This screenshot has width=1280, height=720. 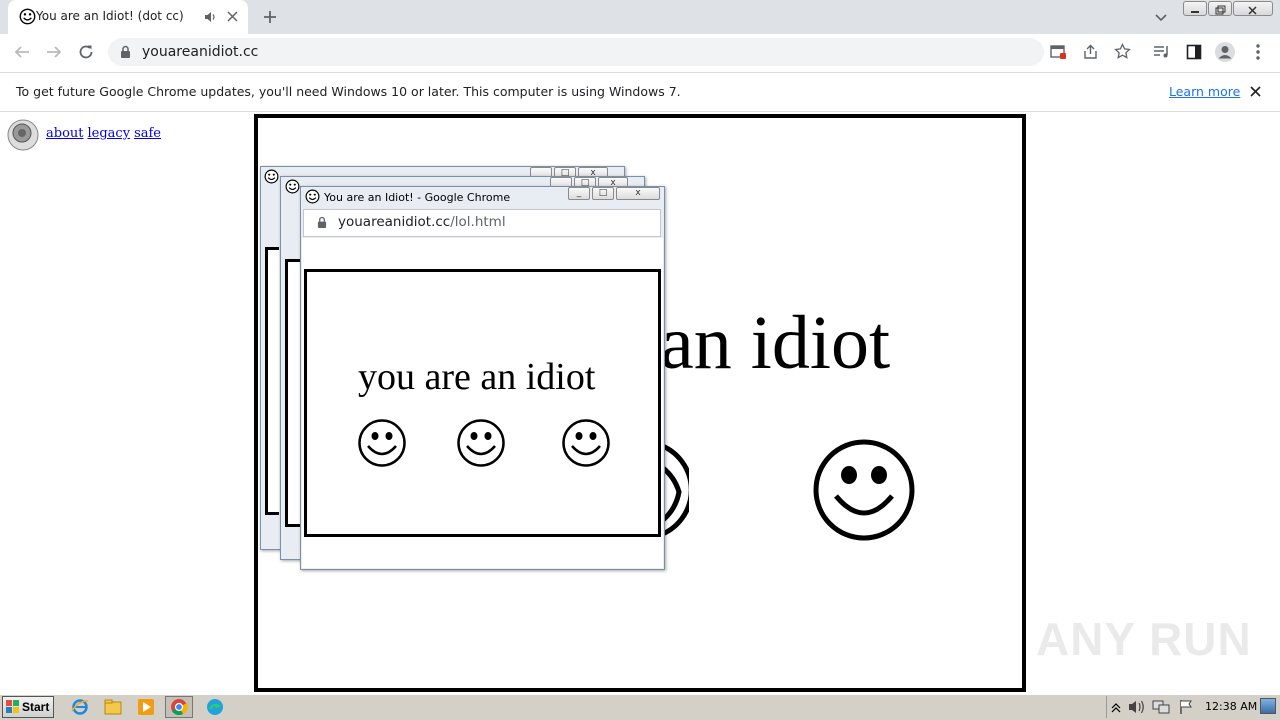 I want to click on close-tab-icon, so click(x=232, y=16).